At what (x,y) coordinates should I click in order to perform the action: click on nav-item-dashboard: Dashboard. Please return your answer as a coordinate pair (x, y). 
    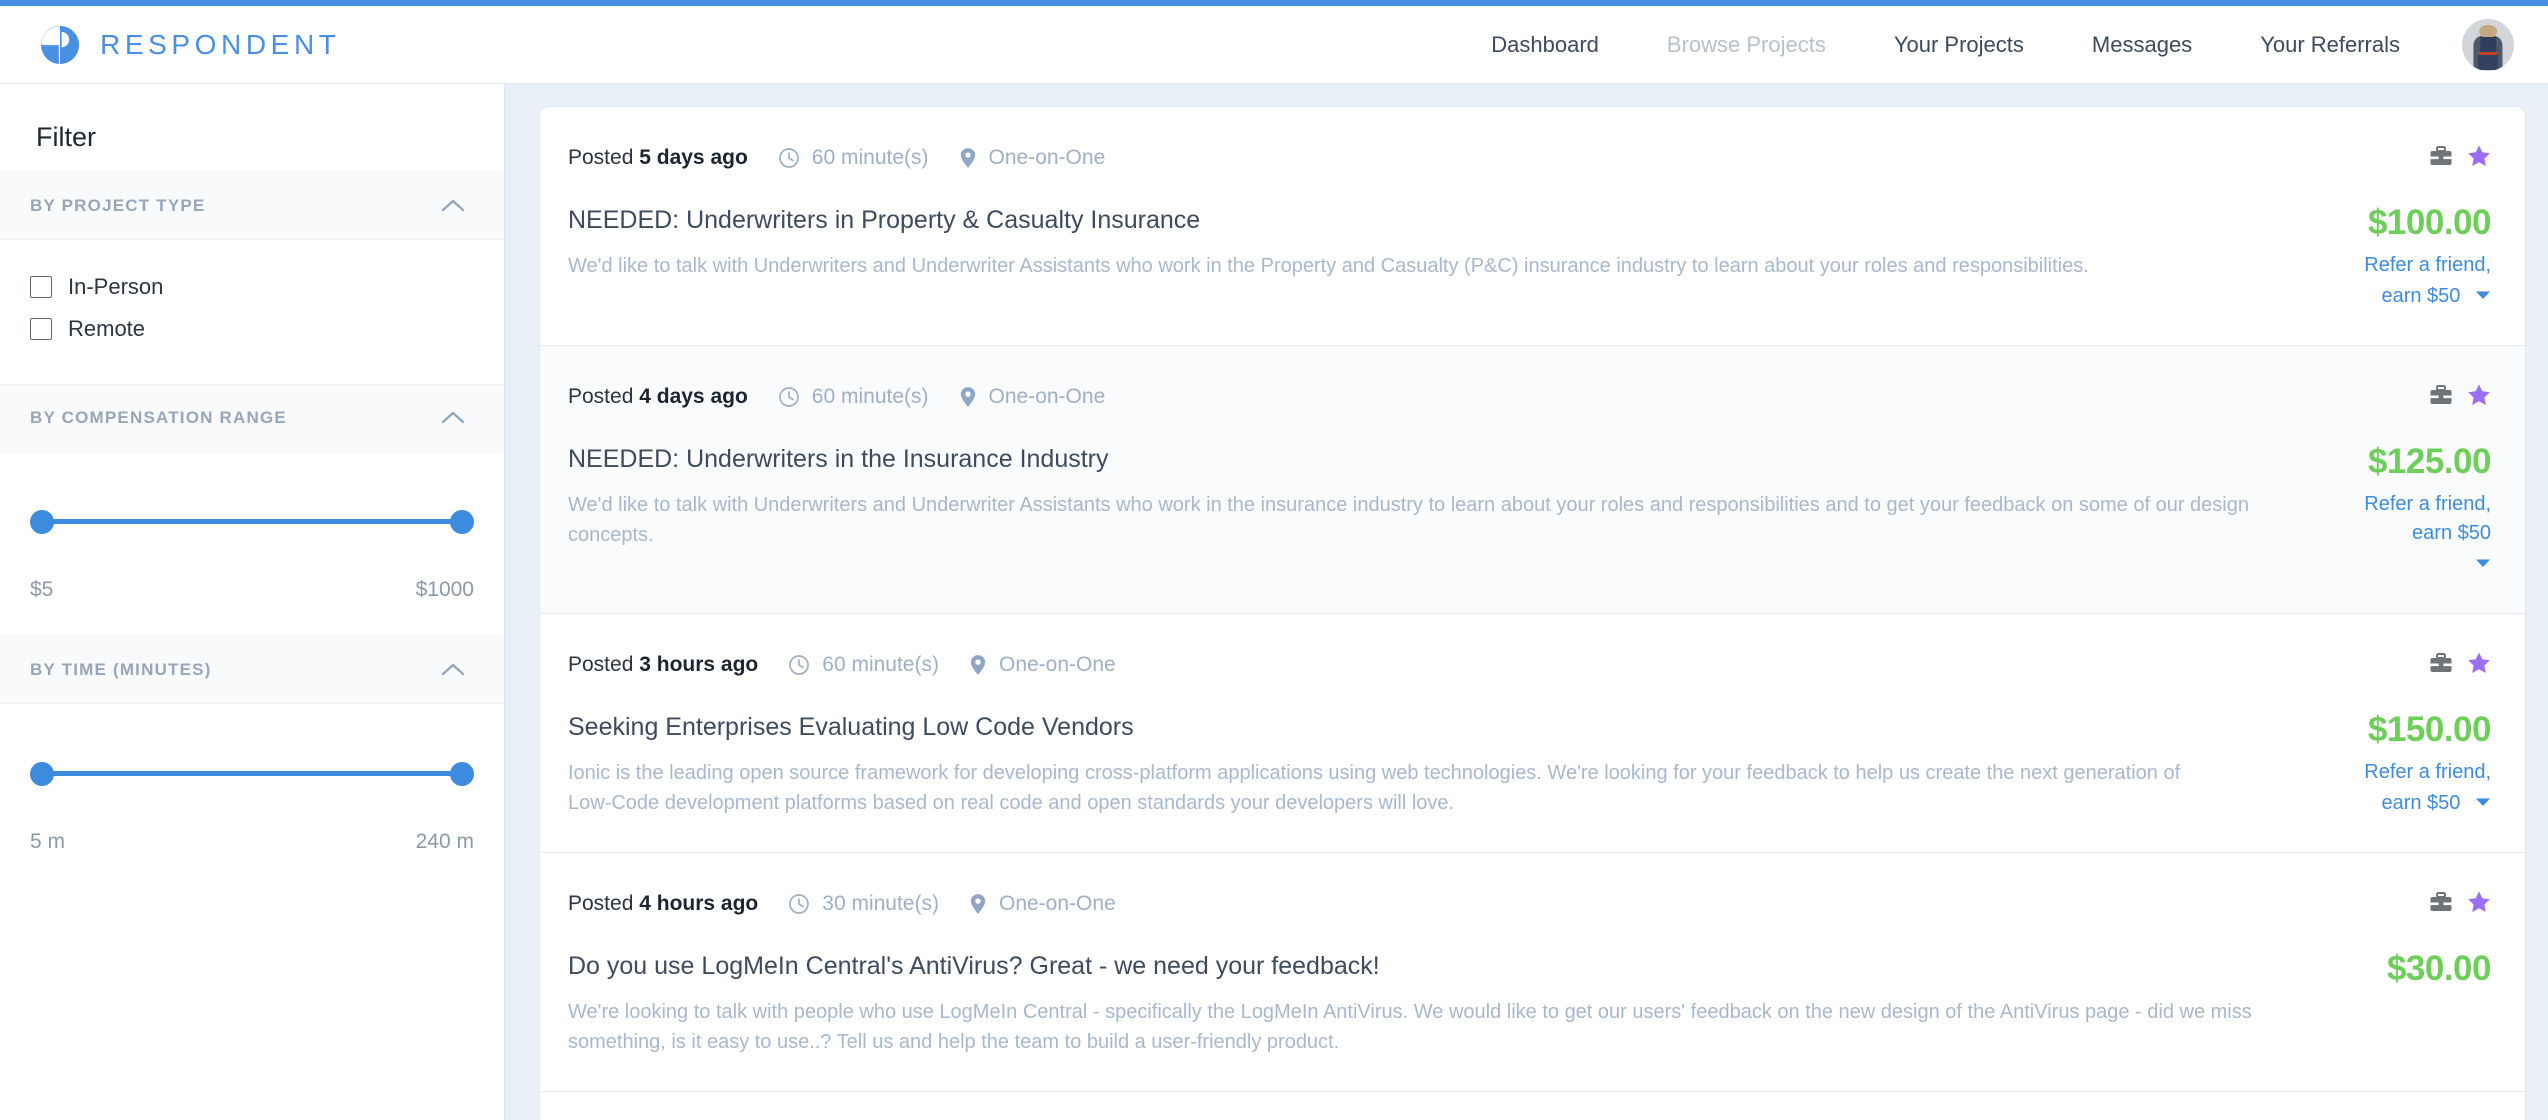
    Looking at the image, I should click on (1545, 45).